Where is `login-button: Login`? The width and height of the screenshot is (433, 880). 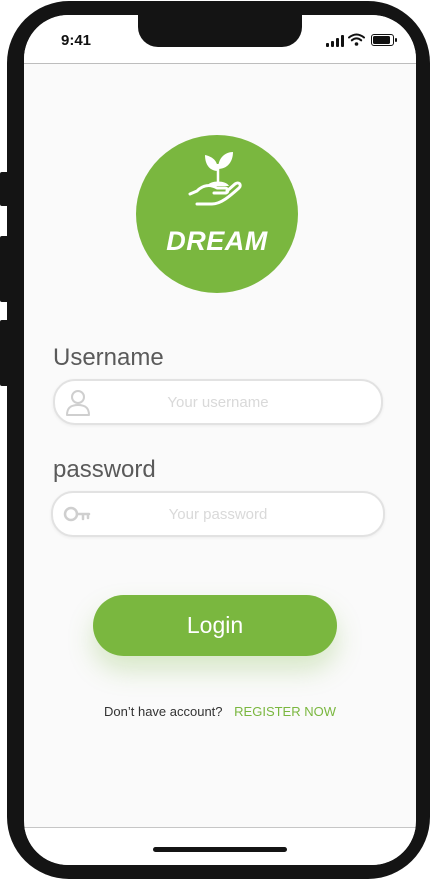
login-button: Login is located at coordinates (215, 625).